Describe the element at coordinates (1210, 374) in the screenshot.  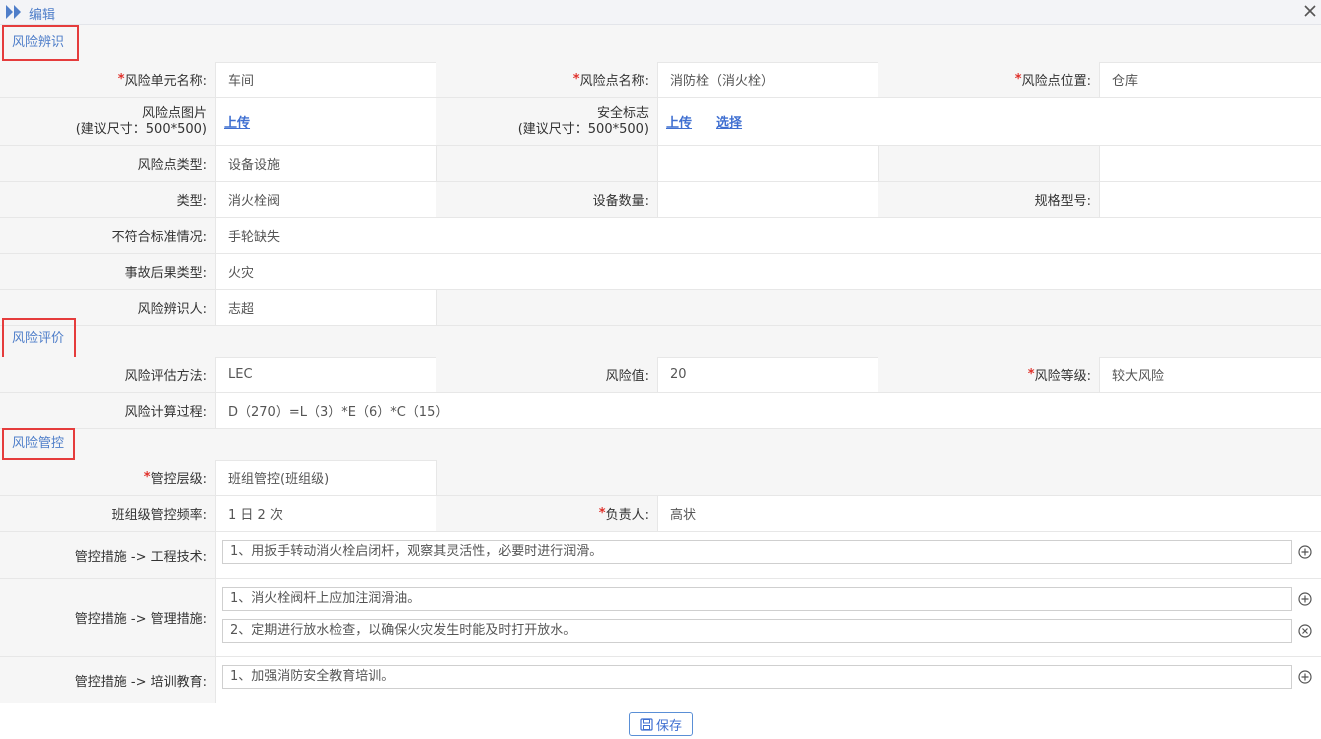
I see `risk-level-value: 较大风险` at that location.